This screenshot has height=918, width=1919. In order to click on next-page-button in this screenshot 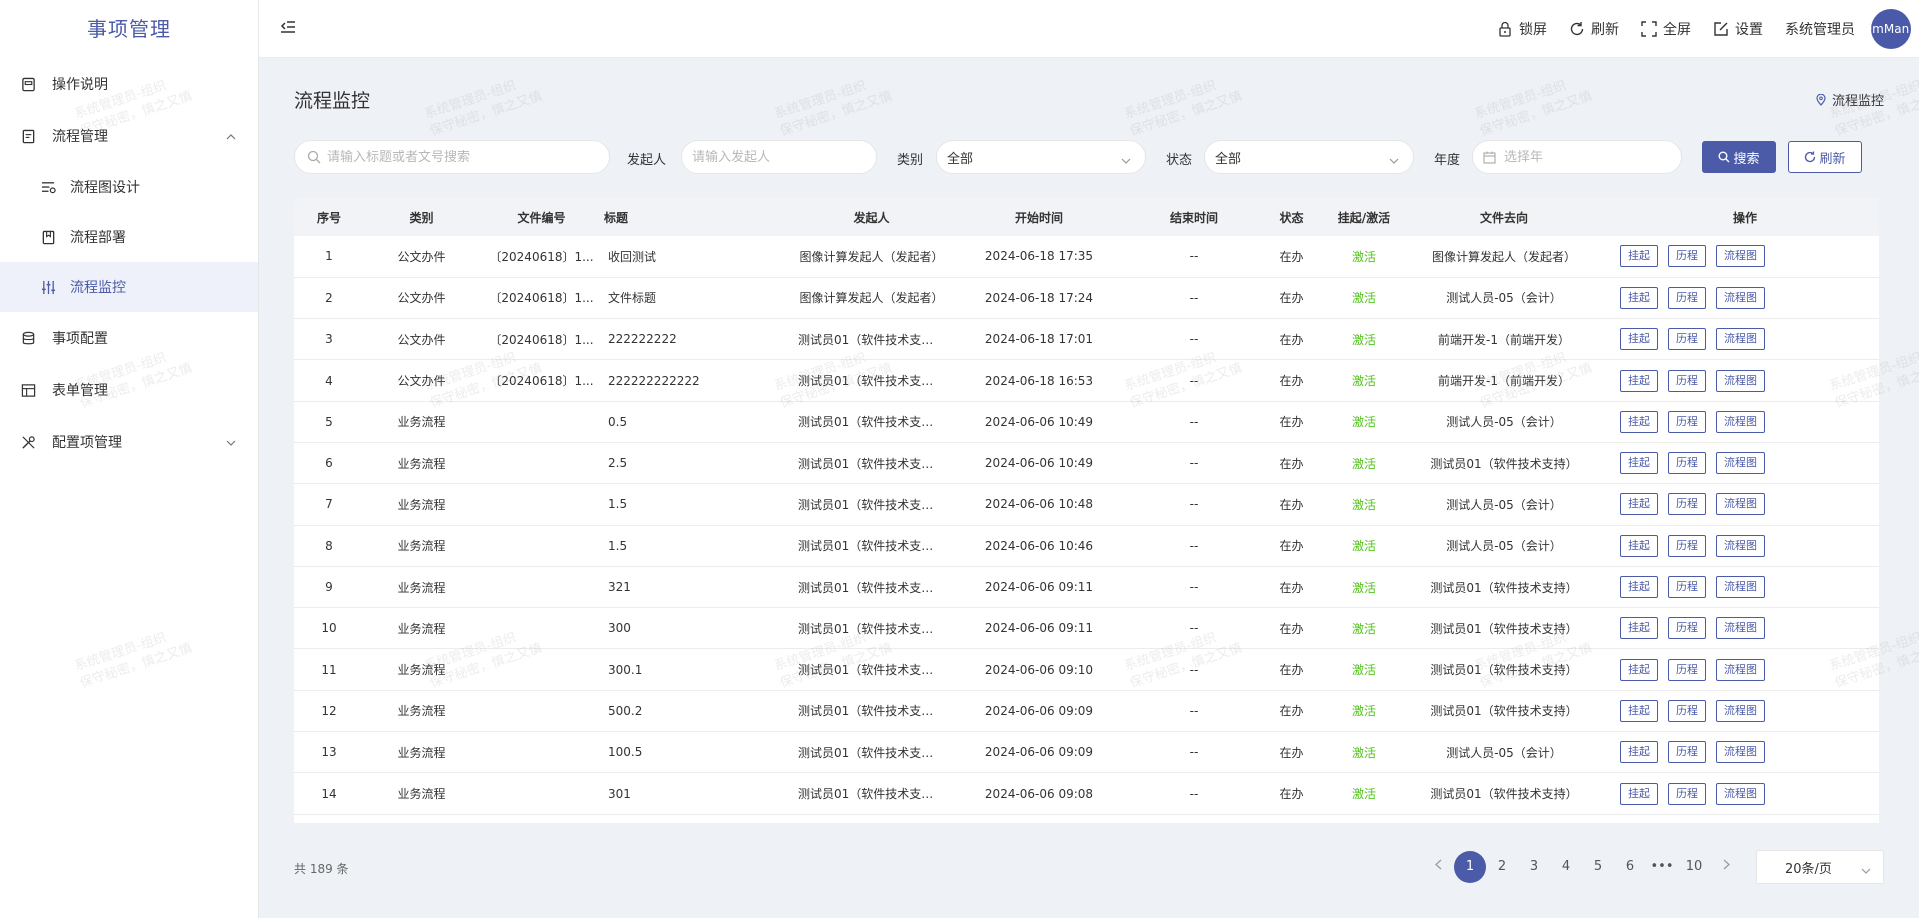, I will do `click(1726, 867)`.